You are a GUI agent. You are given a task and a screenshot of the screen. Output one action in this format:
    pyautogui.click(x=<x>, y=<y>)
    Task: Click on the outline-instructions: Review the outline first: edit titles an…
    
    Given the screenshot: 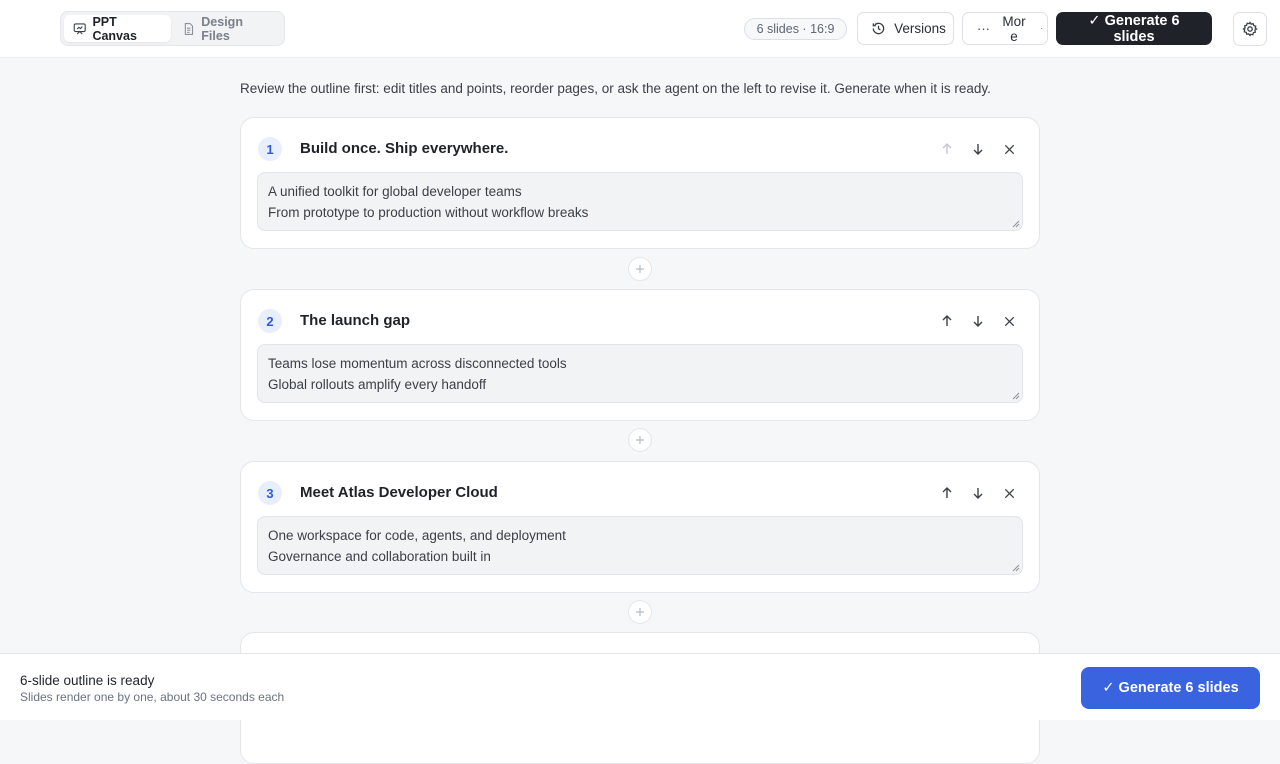 What is the action you would take?
    pyautogui.click(x=615, y=88)
    